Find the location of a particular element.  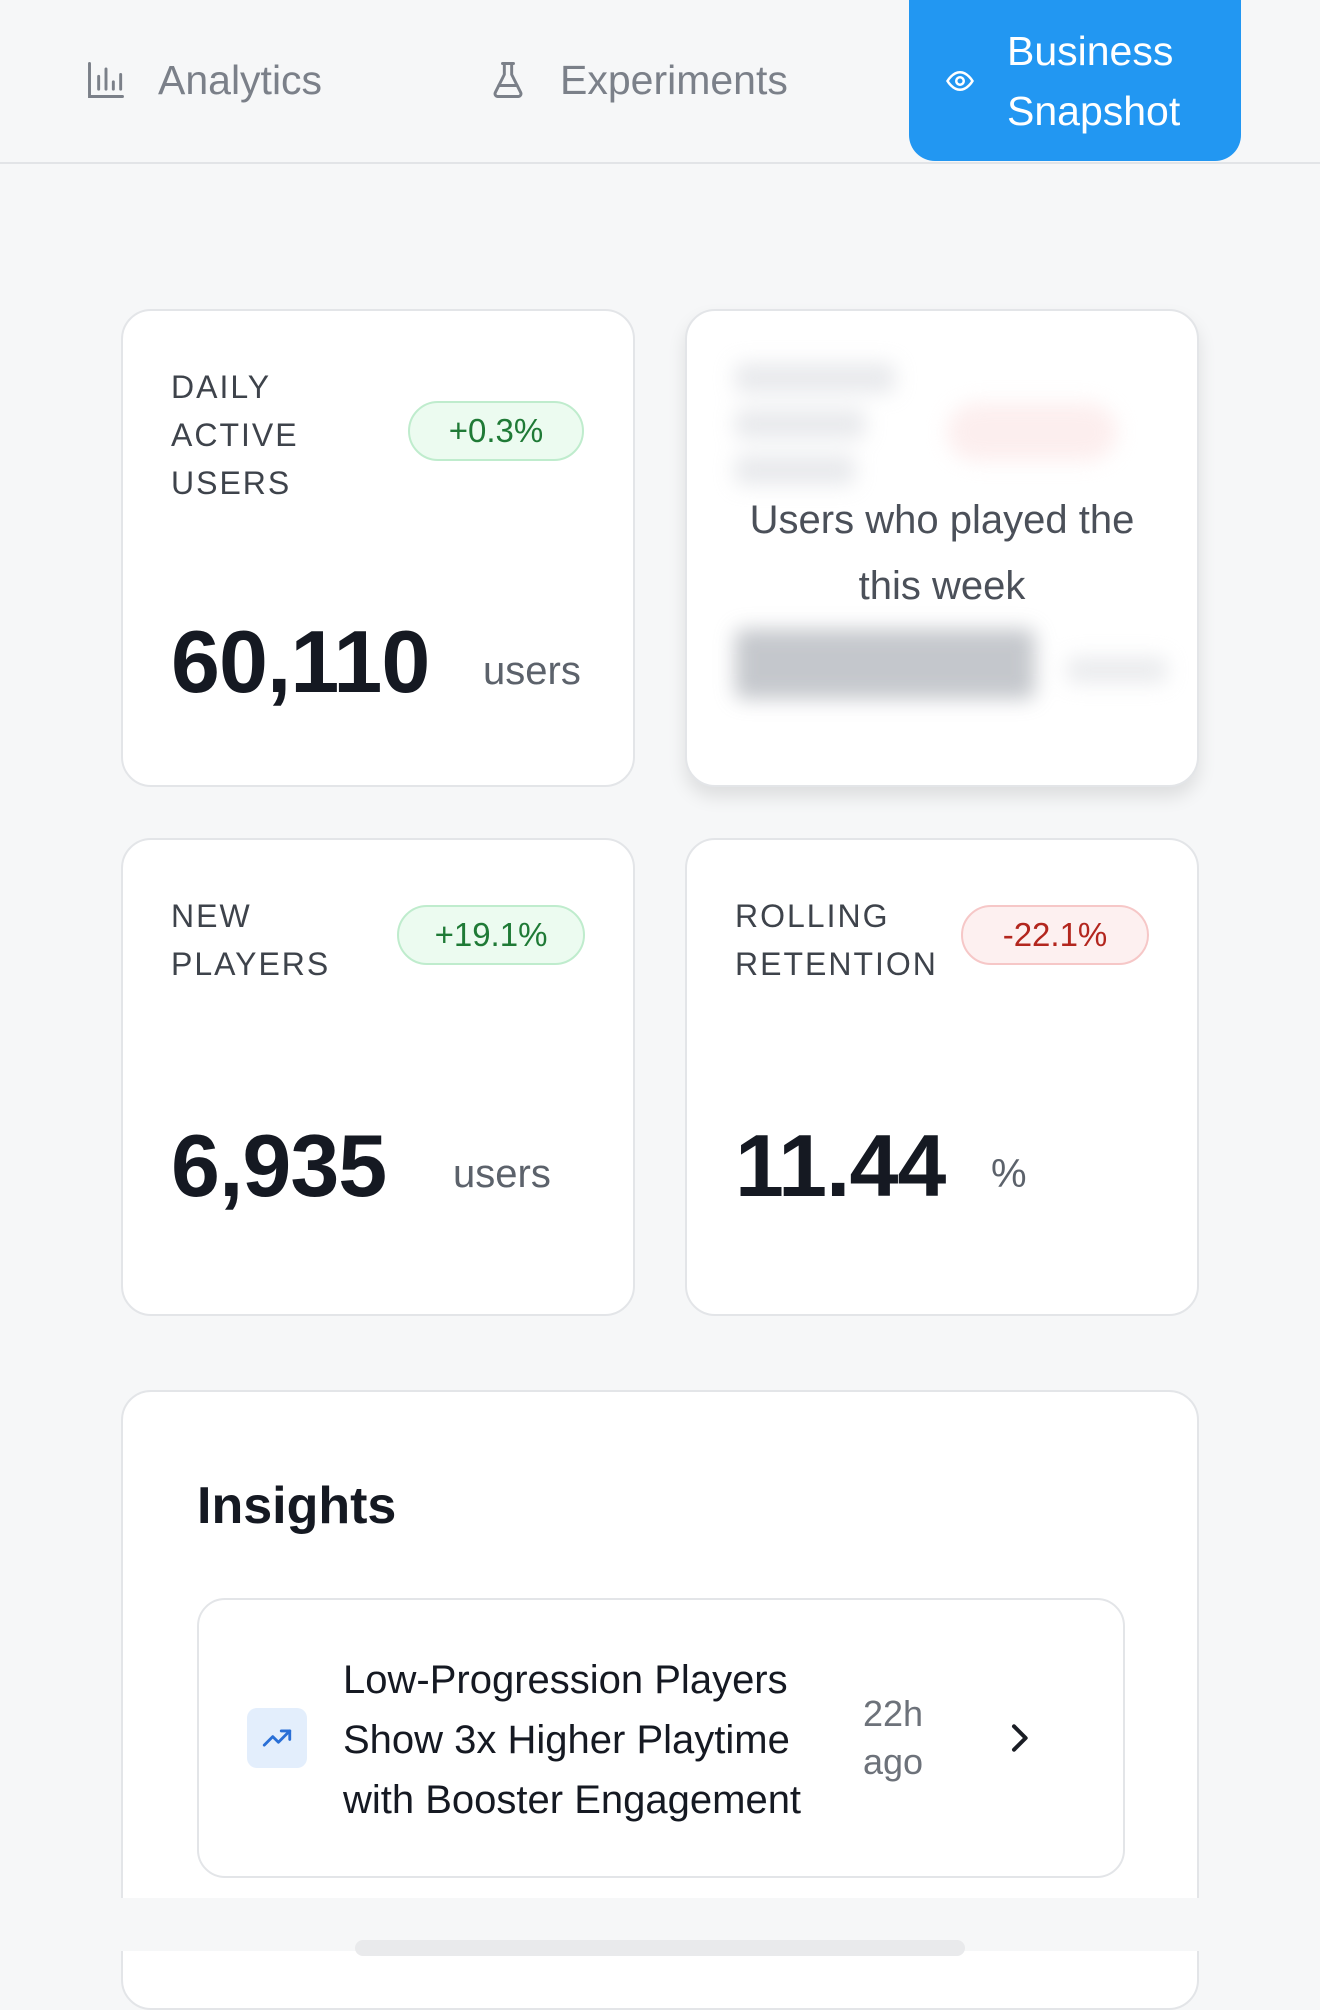

change-badge: -22.1% is located at coordinates (1055, 935).